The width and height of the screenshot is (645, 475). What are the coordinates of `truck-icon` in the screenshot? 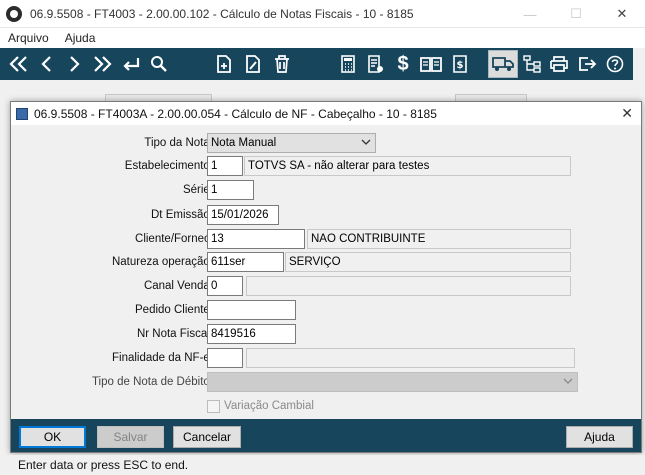 It's located at (503, 64).